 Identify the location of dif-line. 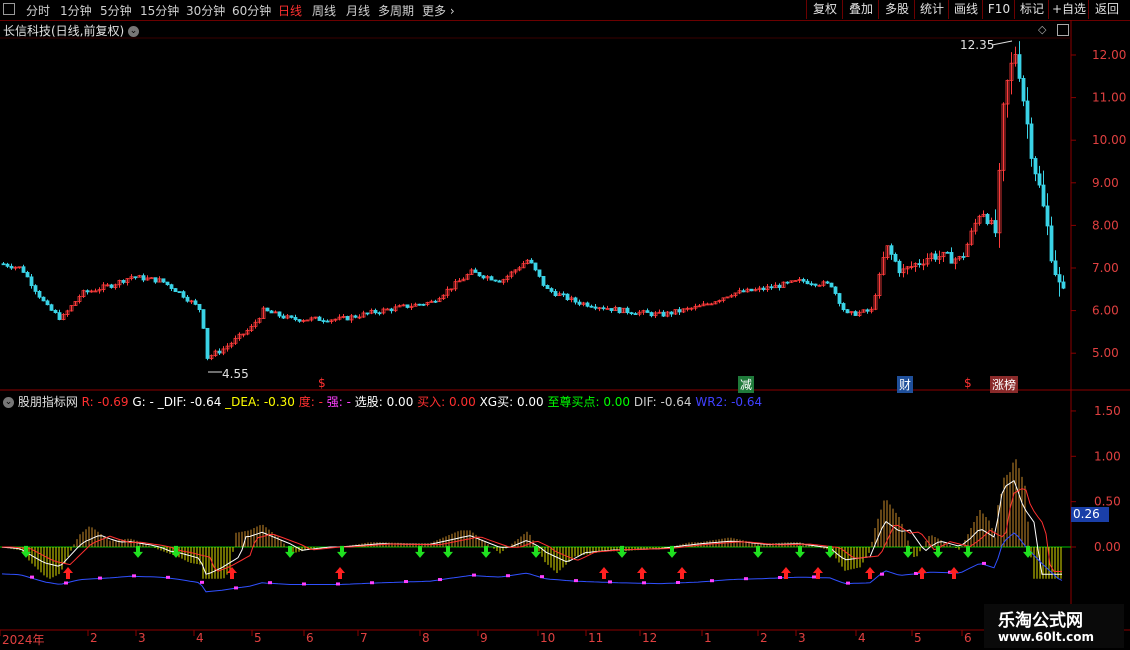
(531, 527).